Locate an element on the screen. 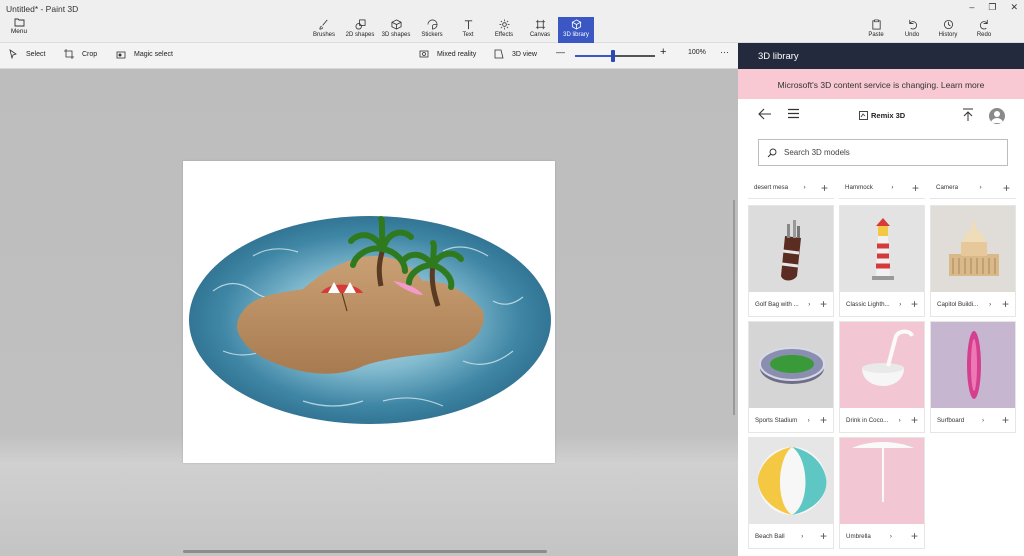 Image resolution: width=1024 pixels, height=556 pixels. maximize-button: ❐ is located at coordinates (992, 7).